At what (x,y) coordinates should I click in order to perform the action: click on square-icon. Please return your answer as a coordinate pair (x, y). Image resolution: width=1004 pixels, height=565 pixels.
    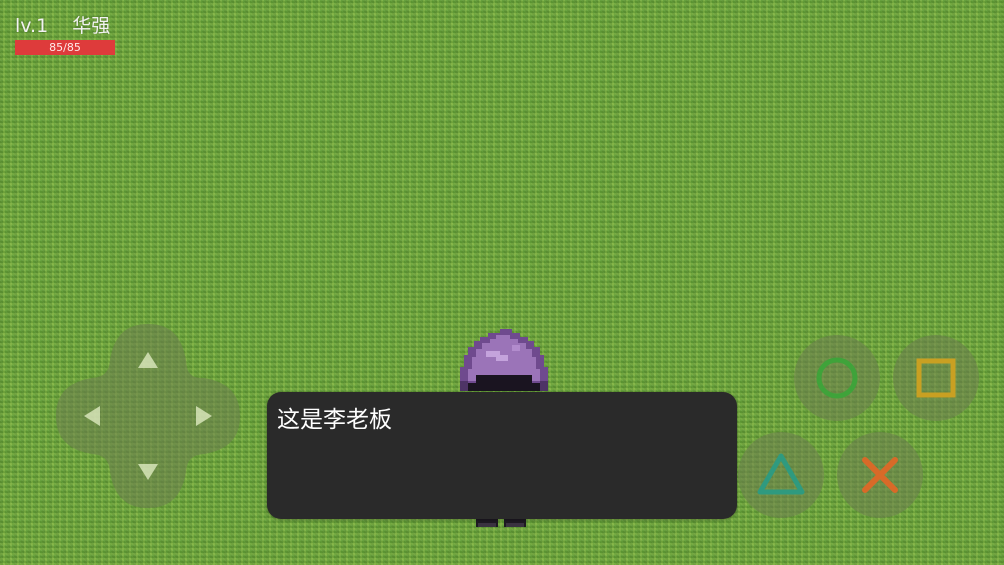
    Looking at the image, I should click on (936, 378).